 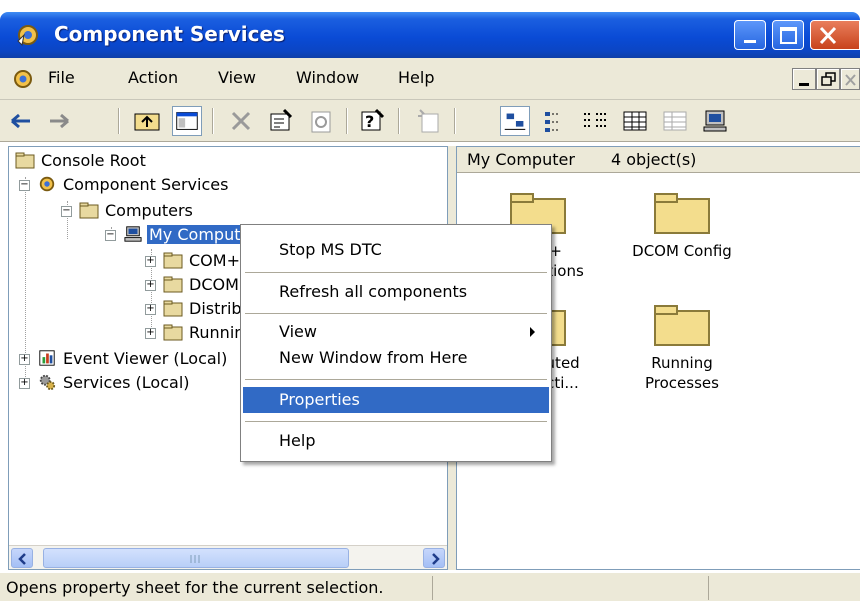 I want to click on toolbar: ?, so click(x=430, y=121).